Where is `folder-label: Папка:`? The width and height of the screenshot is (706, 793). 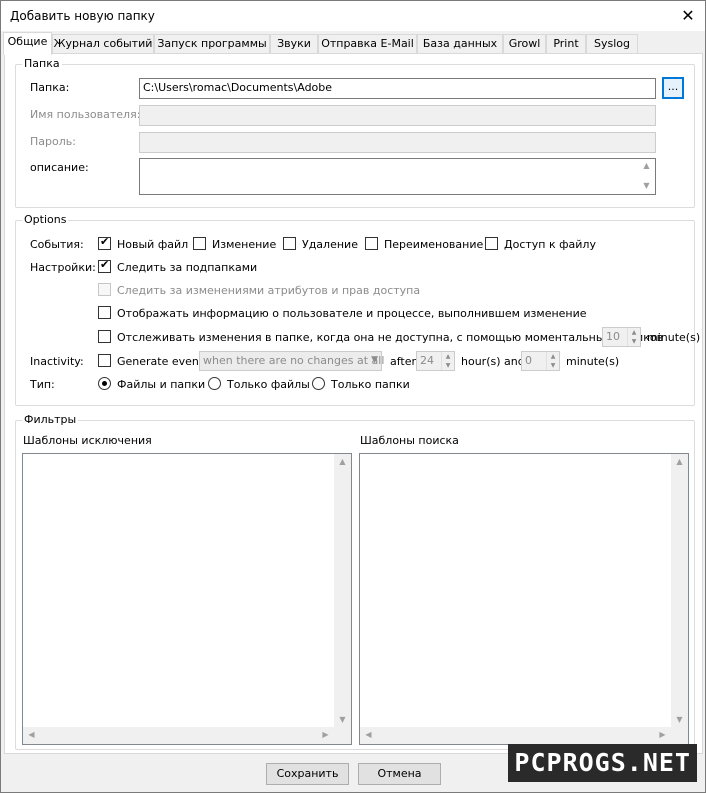
folder-label: Папка: is located at coordinates (50, 87).